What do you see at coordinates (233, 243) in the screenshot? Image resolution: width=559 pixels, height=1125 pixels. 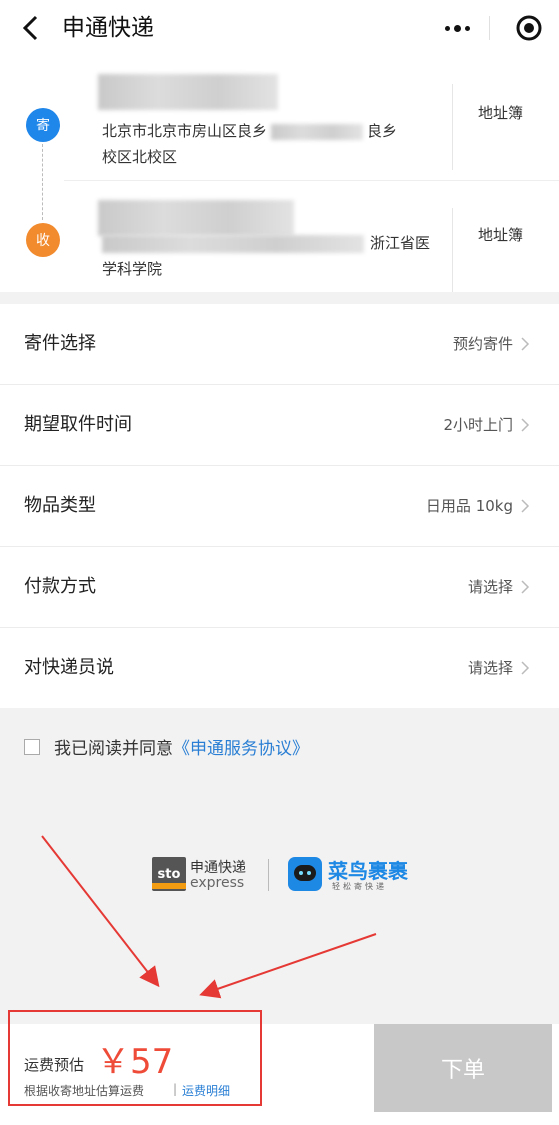 I see `receiver-address-redacted` at bounding box center [233, 243].